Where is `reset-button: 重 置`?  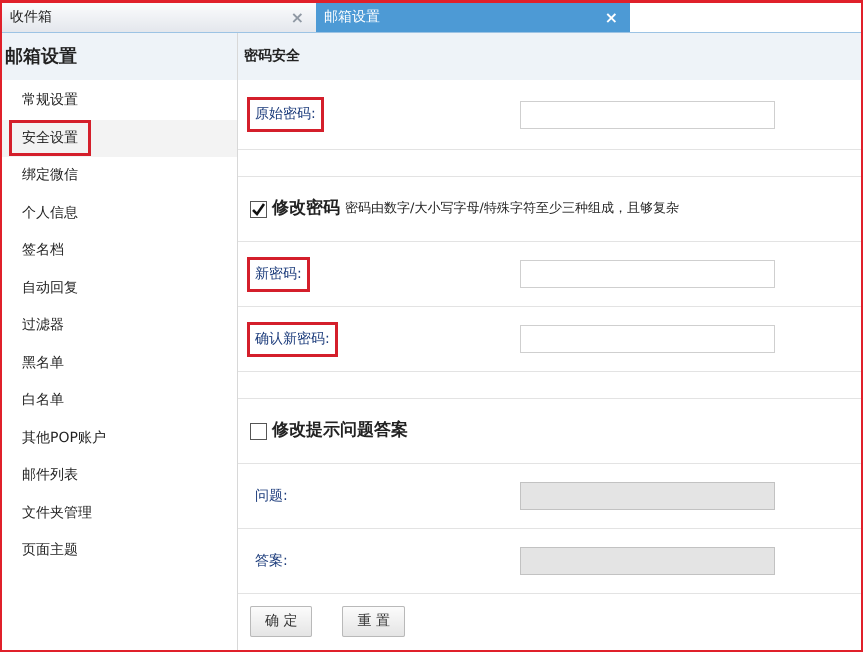
reset-button: 重 置 is located at coordinates (373, 621).